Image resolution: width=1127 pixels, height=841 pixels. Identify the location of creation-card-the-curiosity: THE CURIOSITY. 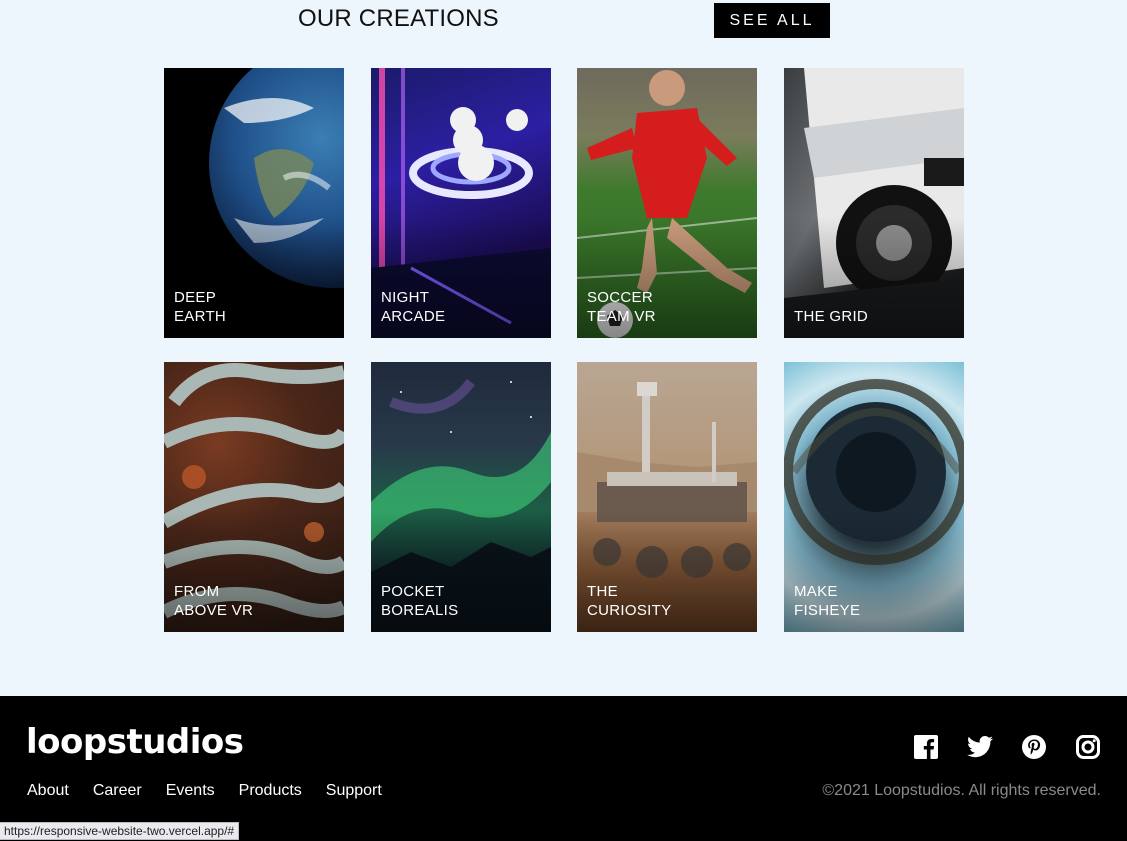
(667, 497).